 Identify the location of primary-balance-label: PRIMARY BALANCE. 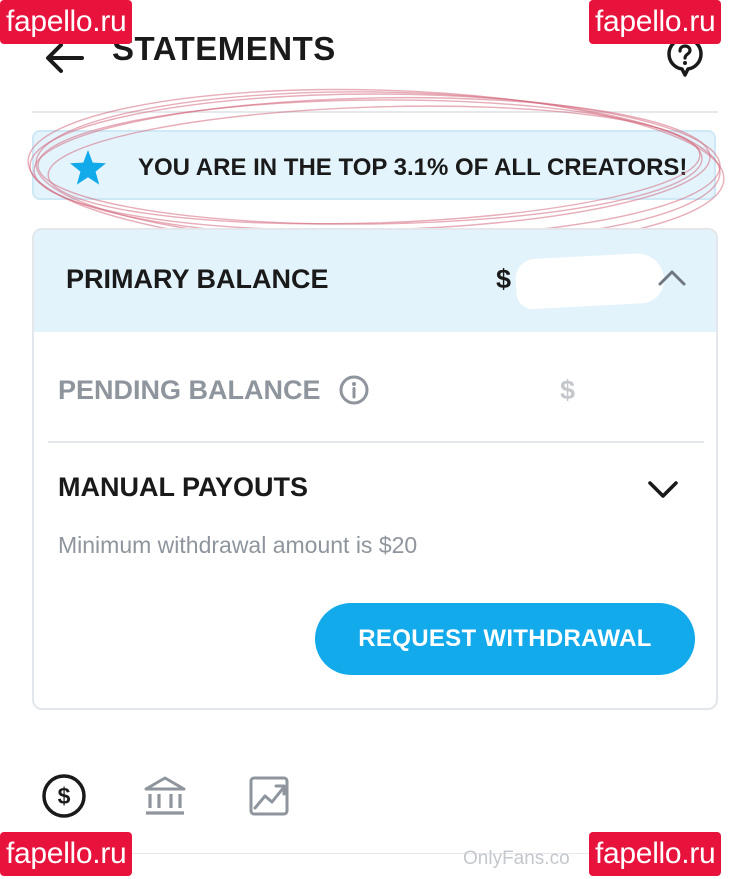
(197, 279).